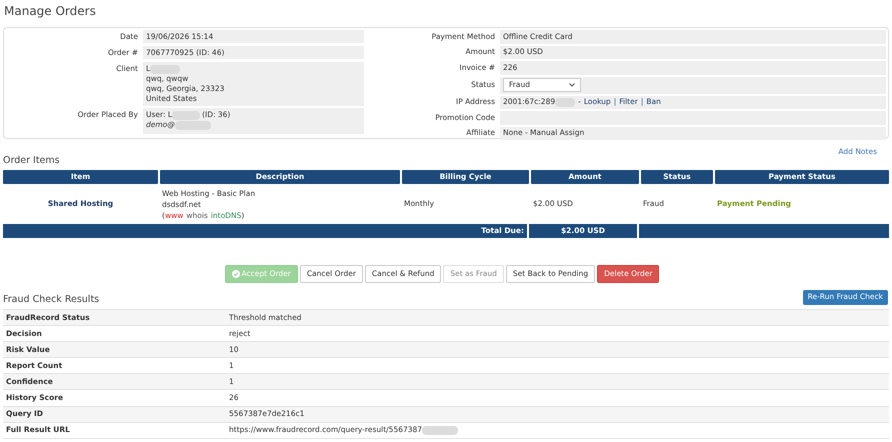 This screenshot has width=892, height=442. Describe the element at coordinates (31, 161) in the screenshot. I see `section-title: Order Items` at that location.